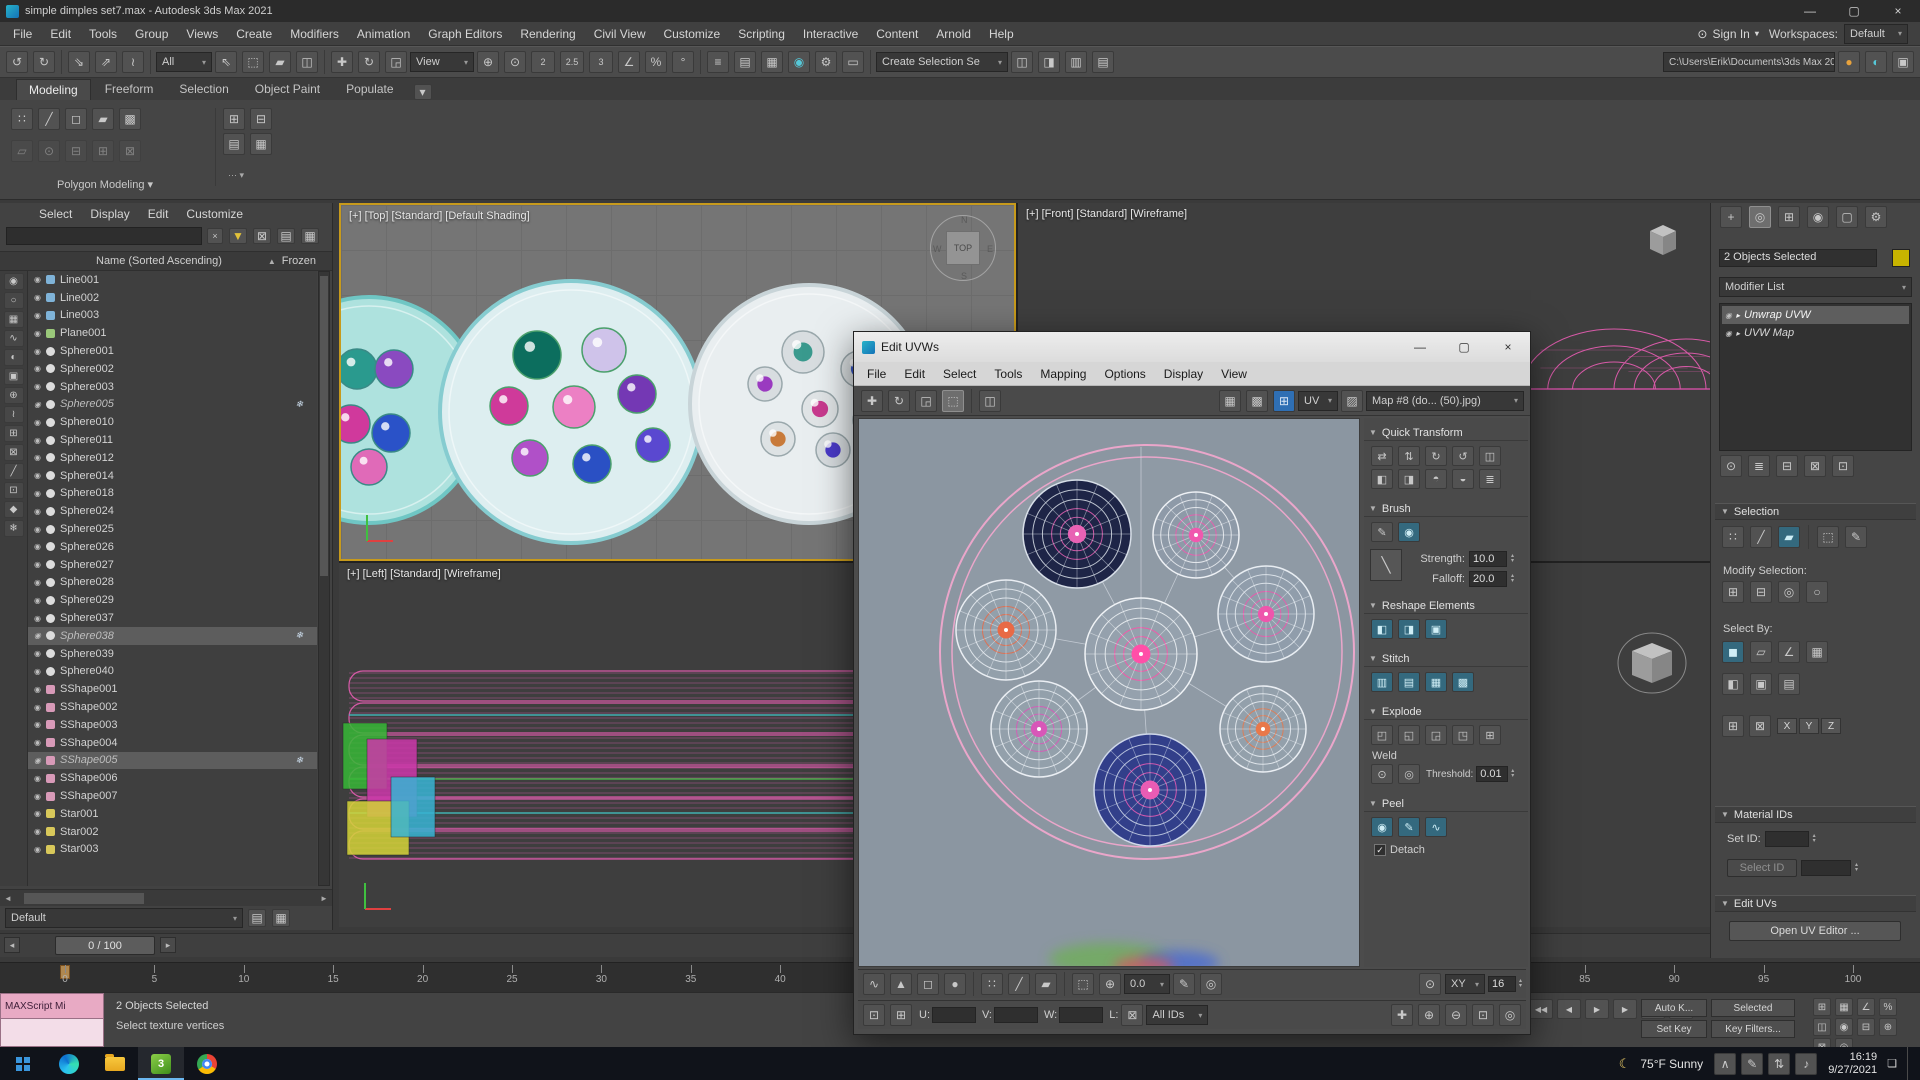 Image resolution: width=1920 pixels, height=1080 pixels. Describe the element at coordinates (172, 778) in the screenshot. I see `scene-object-sshape006: ◉ SShape006` at that location.